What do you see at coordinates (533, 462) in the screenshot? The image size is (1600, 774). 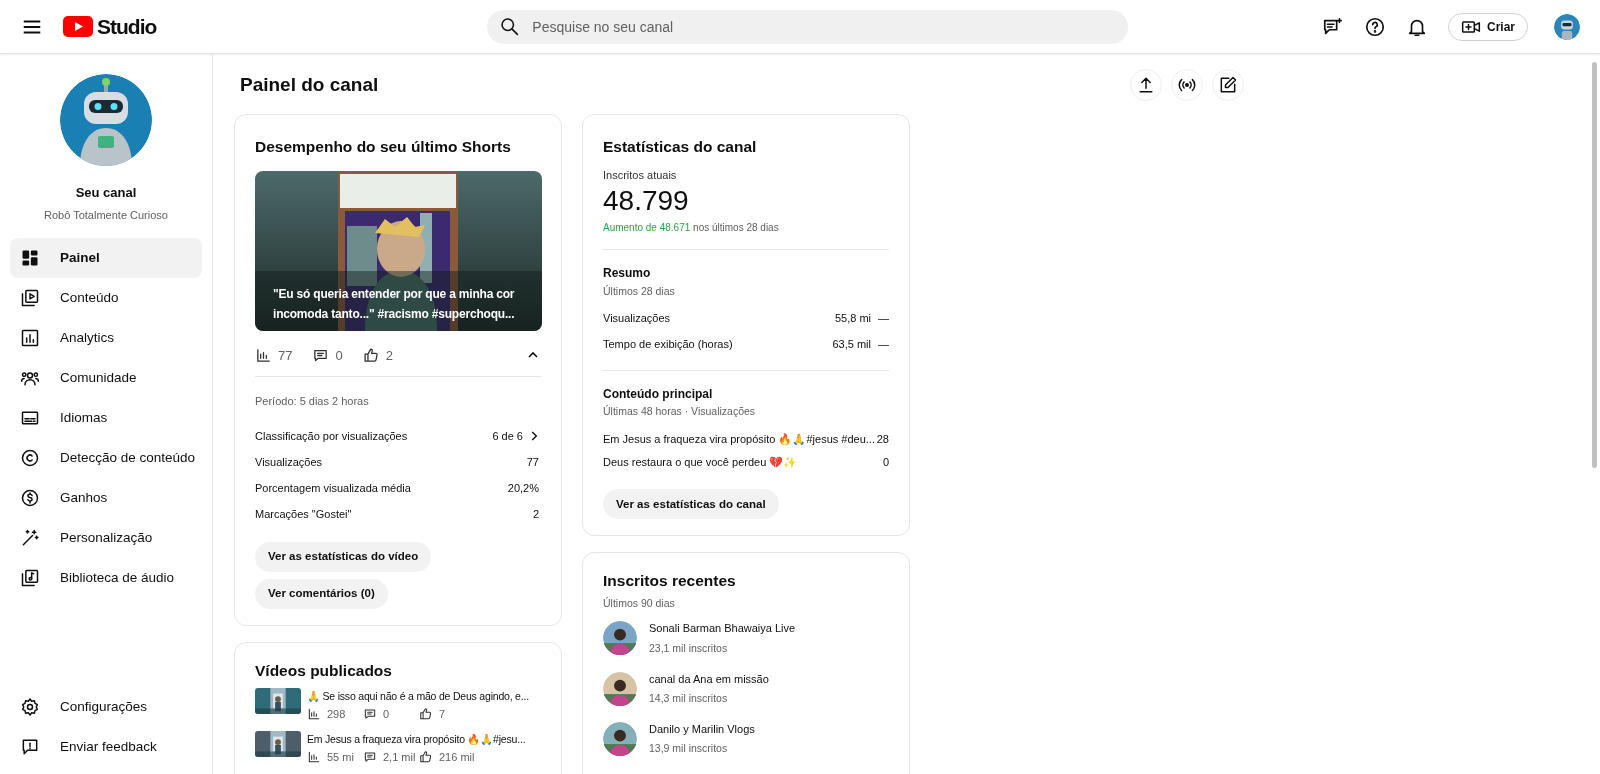 I see `metric-value: 77` at bounding box center [533, 462].